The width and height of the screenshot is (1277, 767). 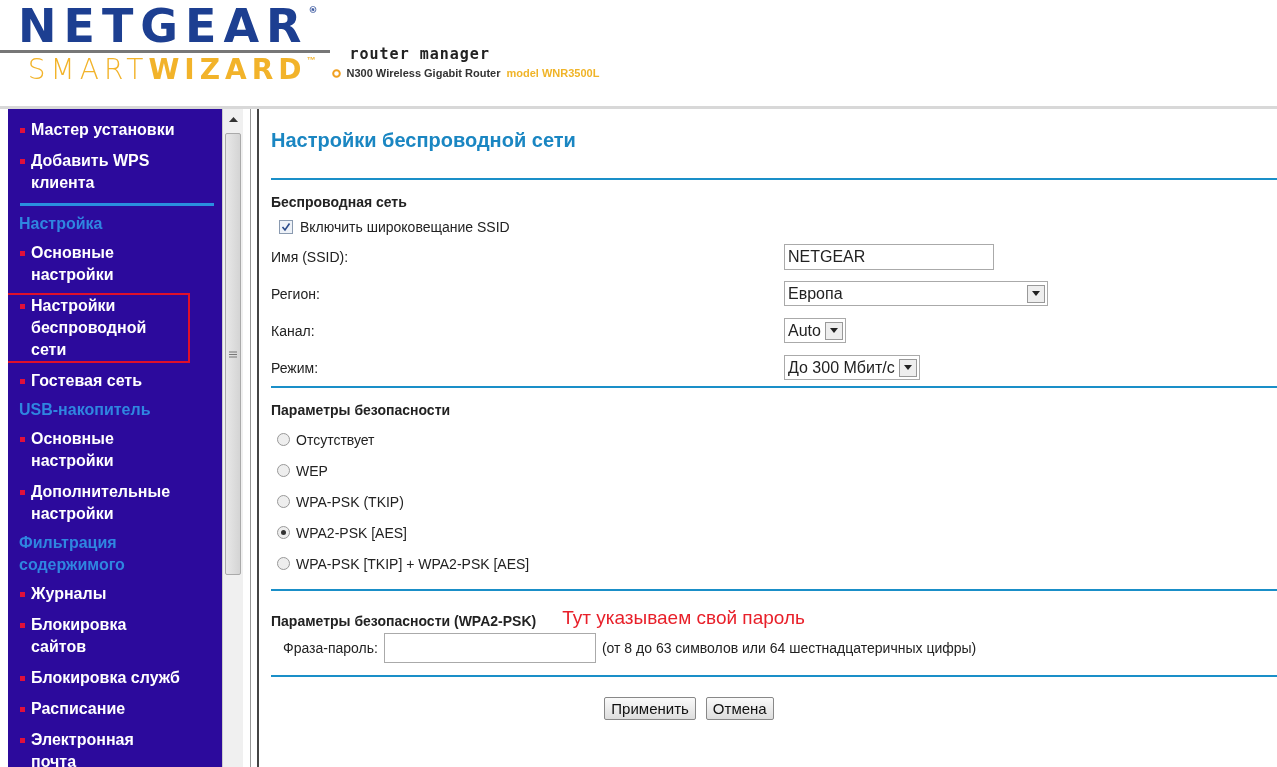 I want to click on checkbox-label: Включить широковещание SSID, so click(x=405, y=227).